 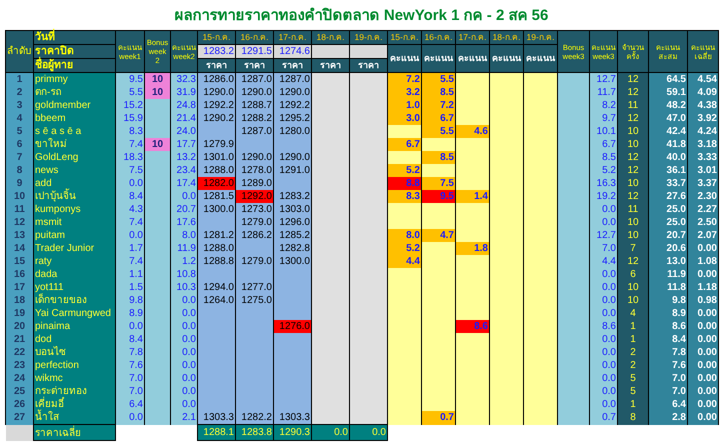 What do you see at coordinates (668, 157) in the screenshot?
I see `table-cell: 40.0` at bounding box center [668, 157].